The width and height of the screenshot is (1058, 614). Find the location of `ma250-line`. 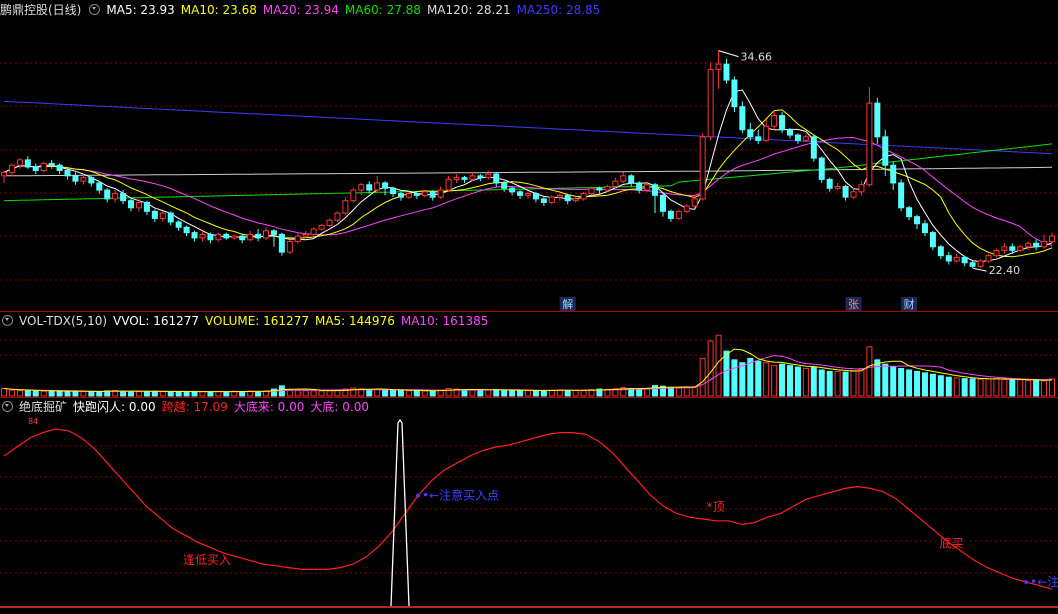

ma250-line is located at coordinates (528, 127).